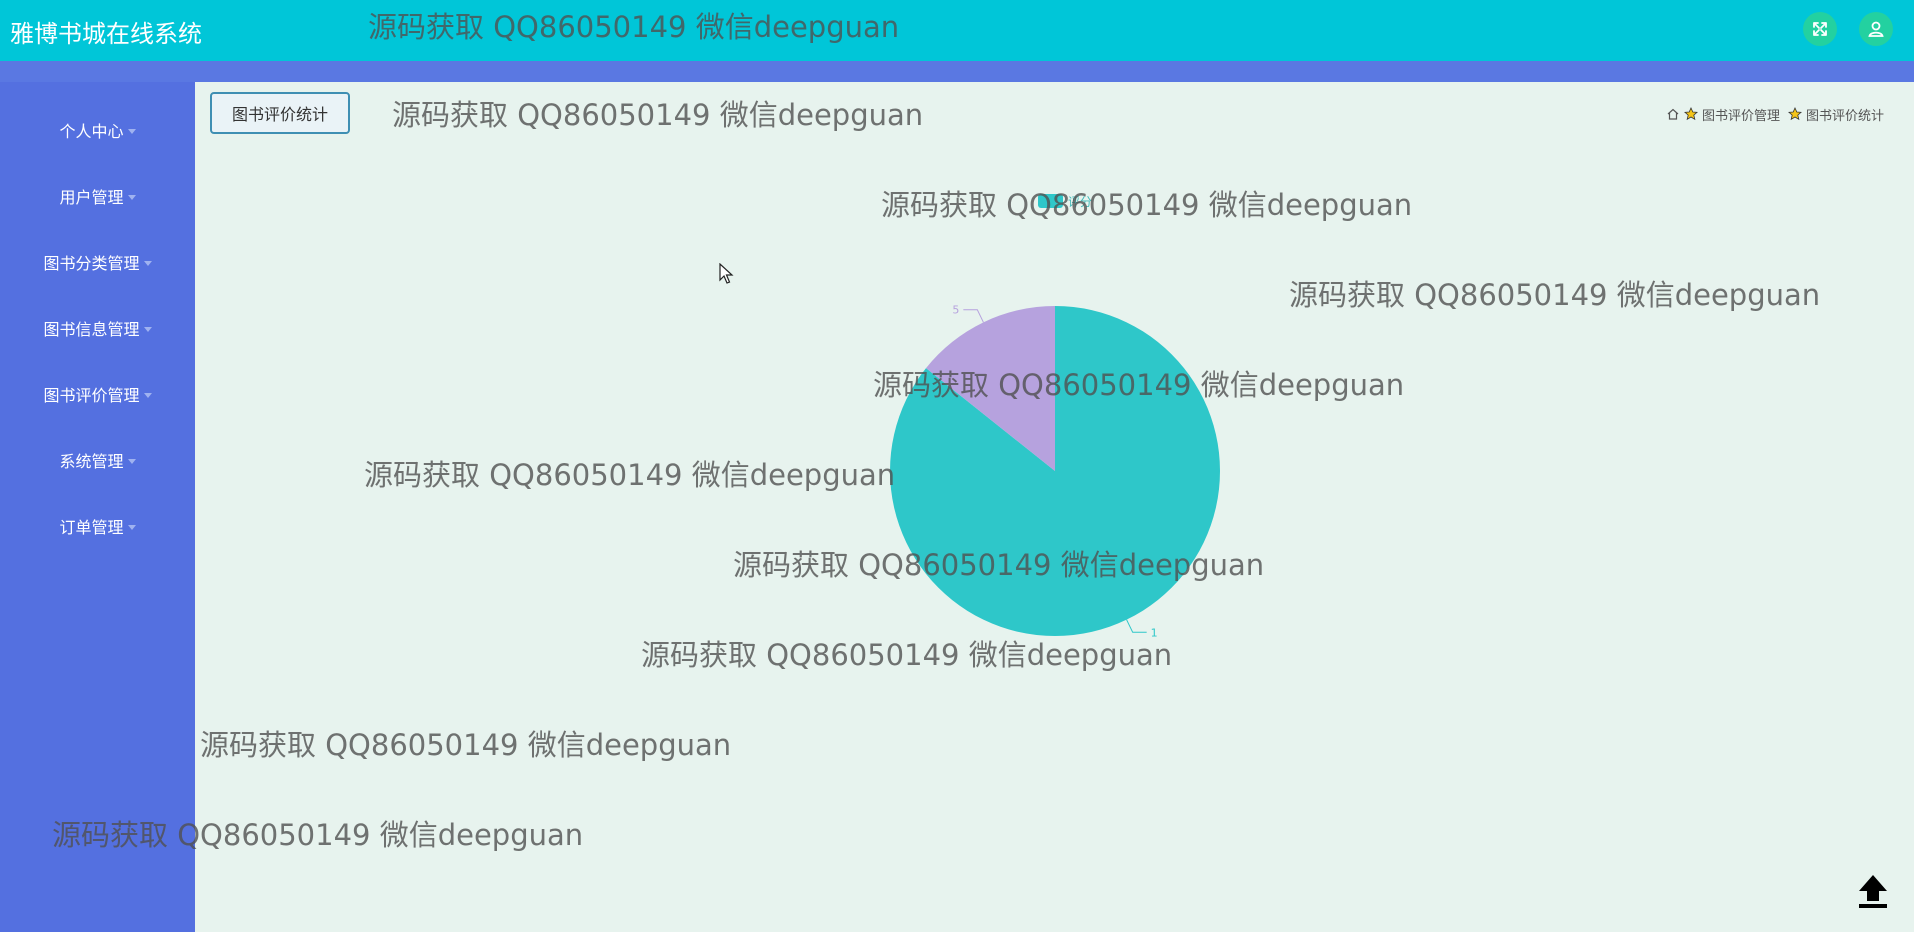  I want to click on back-to-top-icon, so click(1873, 891).